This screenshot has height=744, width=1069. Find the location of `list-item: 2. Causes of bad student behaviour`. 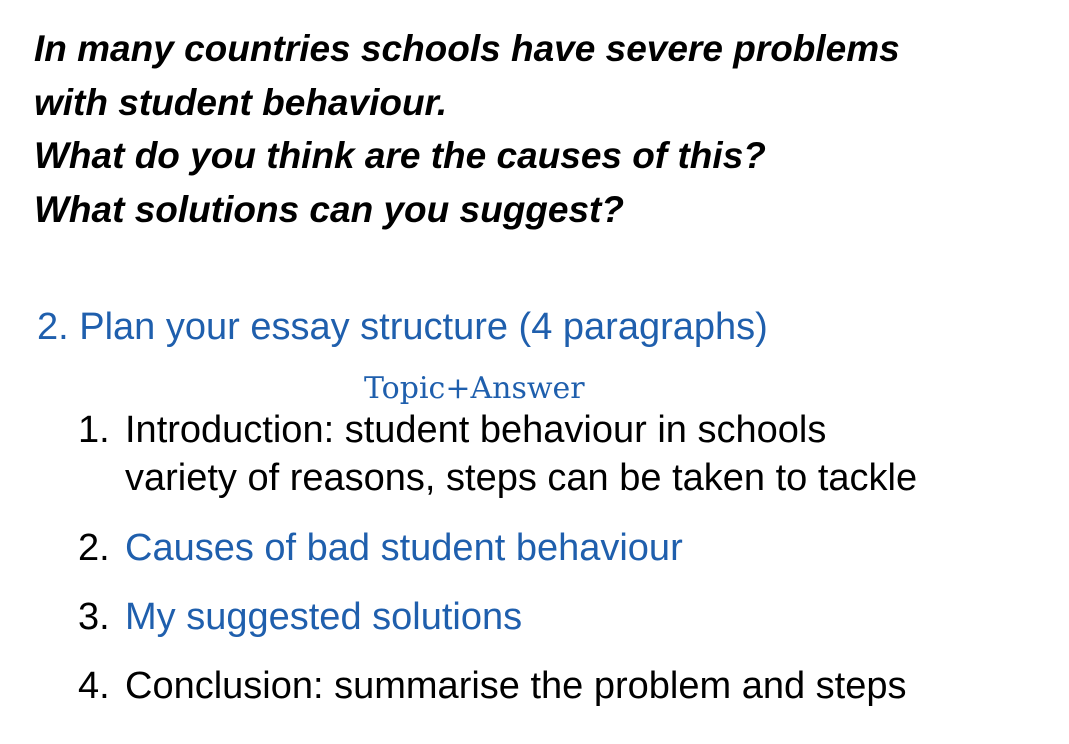

list-item: 2. Causes of bad student behaviour is located at coordinates (380, 548).